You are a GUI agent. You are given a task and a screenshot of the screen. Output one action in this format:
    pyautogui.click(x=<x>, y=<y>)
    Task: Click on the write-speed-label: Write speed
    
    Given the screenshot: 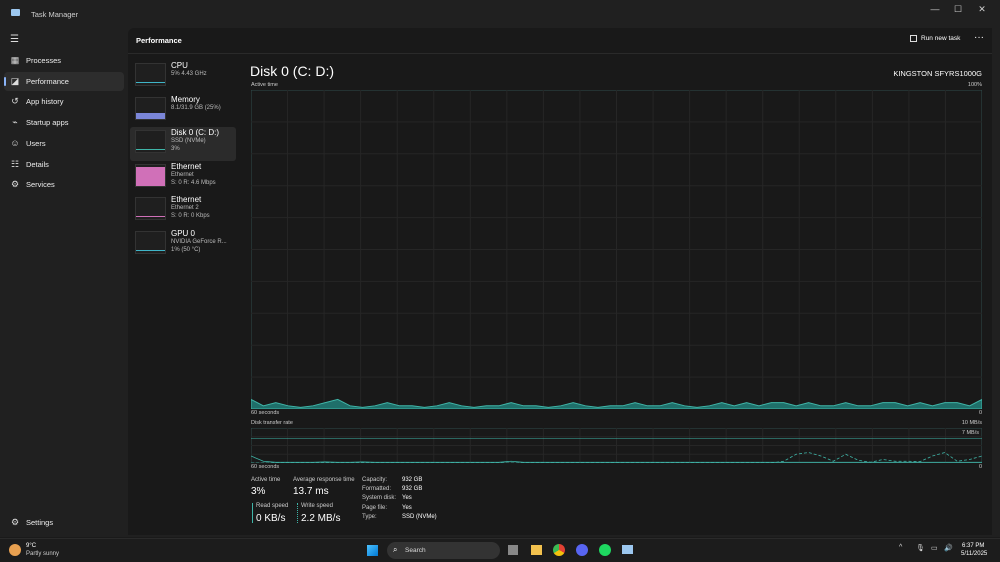 What is the action you would take?
    pyautogui.click(x=317, y=506)
    